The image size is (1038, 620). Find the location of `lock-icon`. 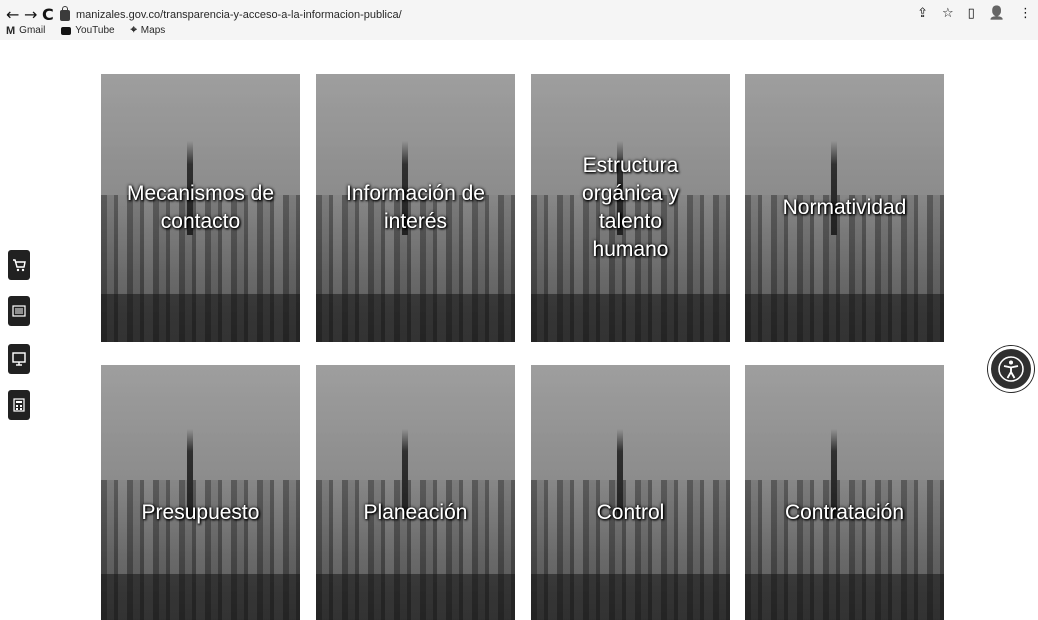

lock-icon is located at coordinates (65, 13).